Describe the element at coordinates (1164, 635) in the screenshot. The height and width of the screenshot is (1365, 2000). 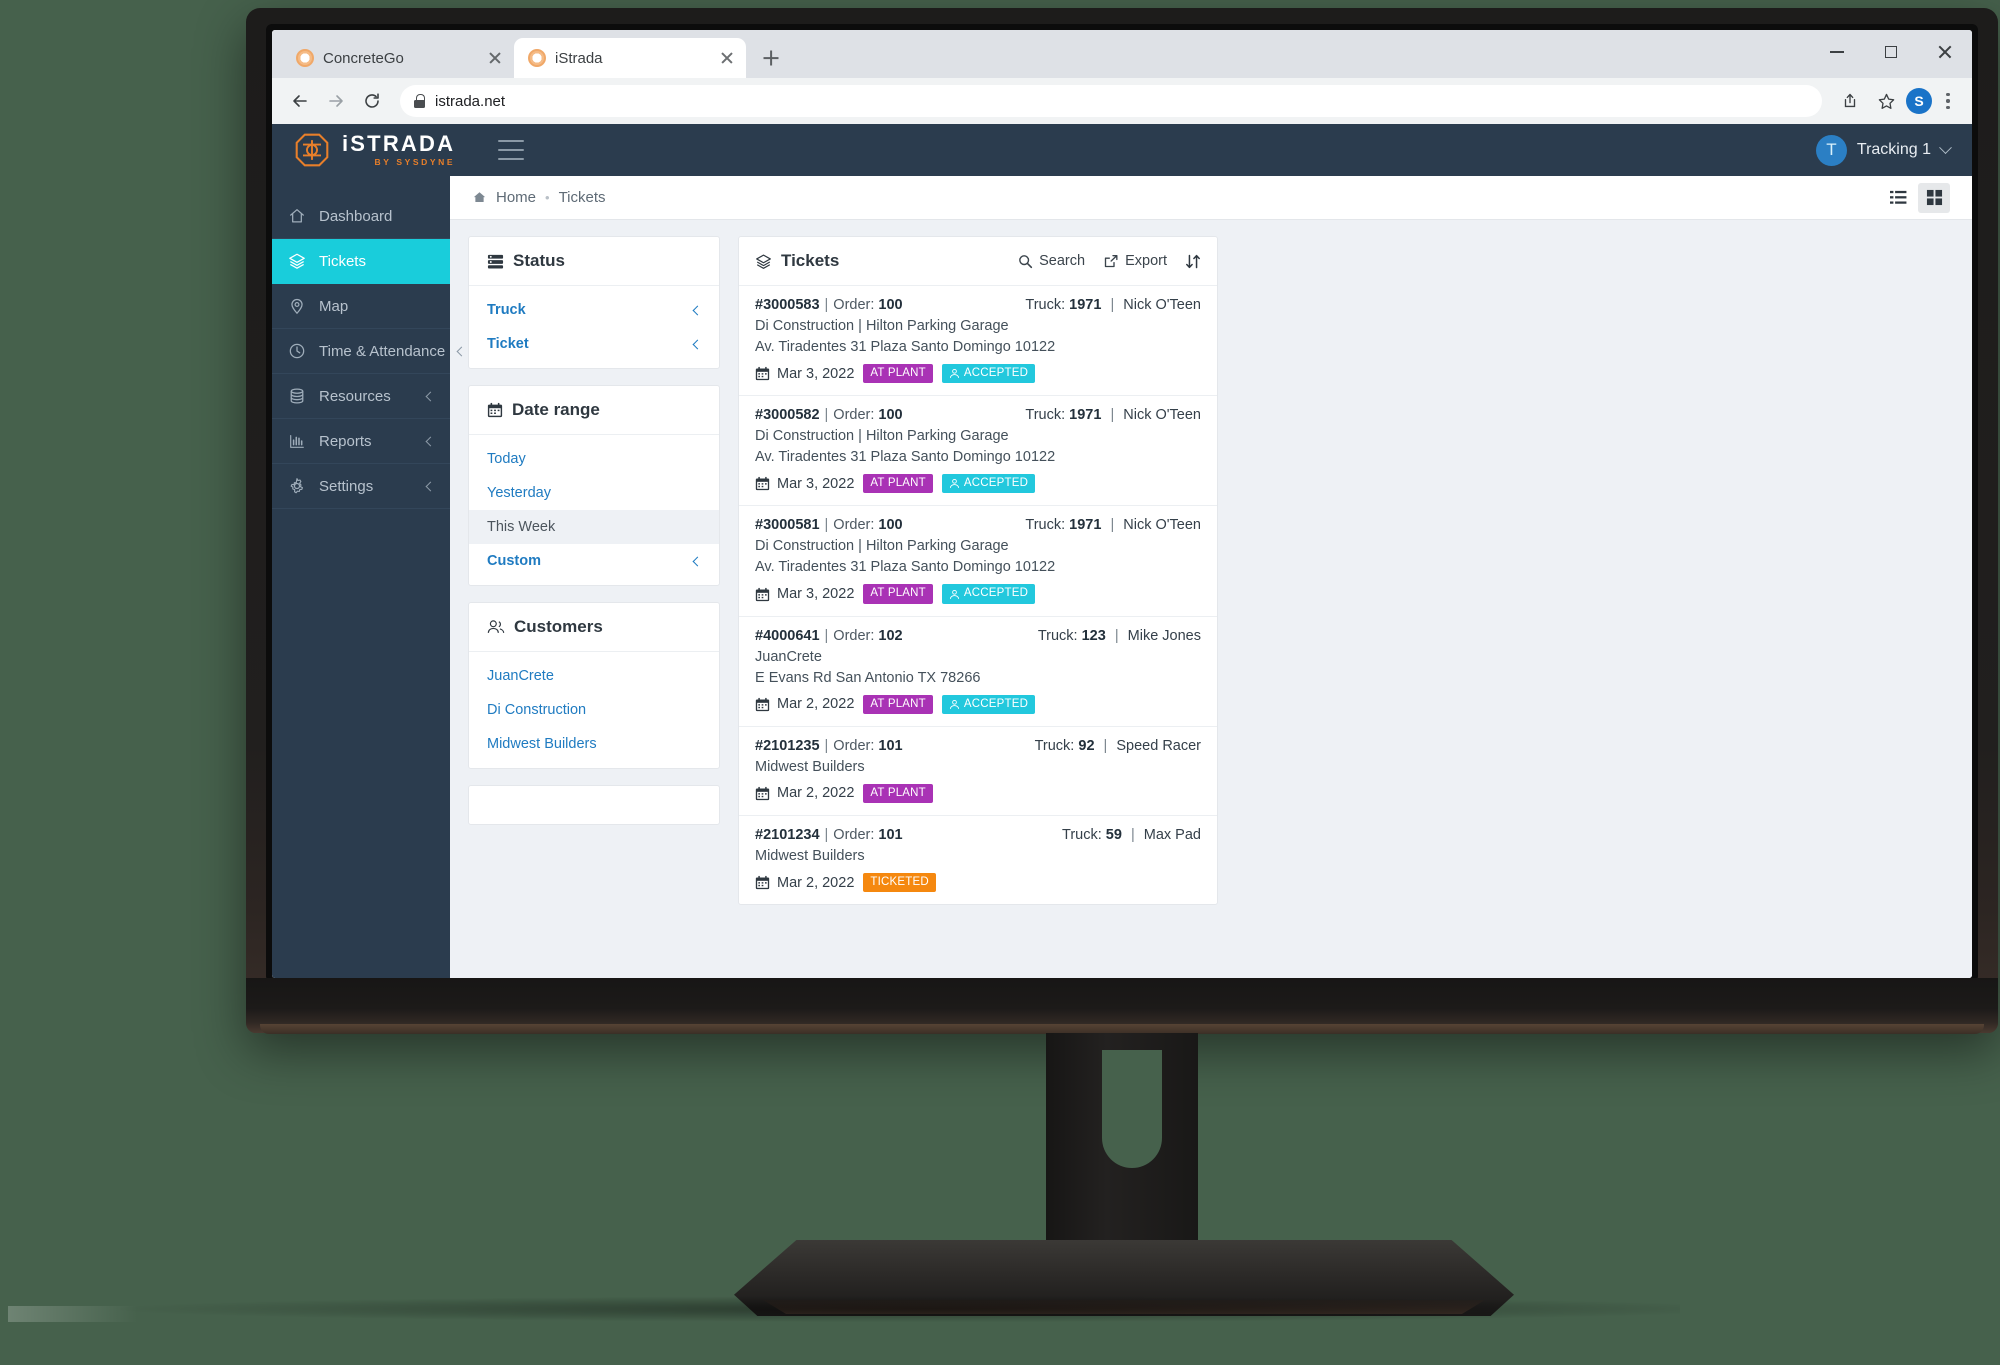
I see `driver-name: Mike Jones` at that location.